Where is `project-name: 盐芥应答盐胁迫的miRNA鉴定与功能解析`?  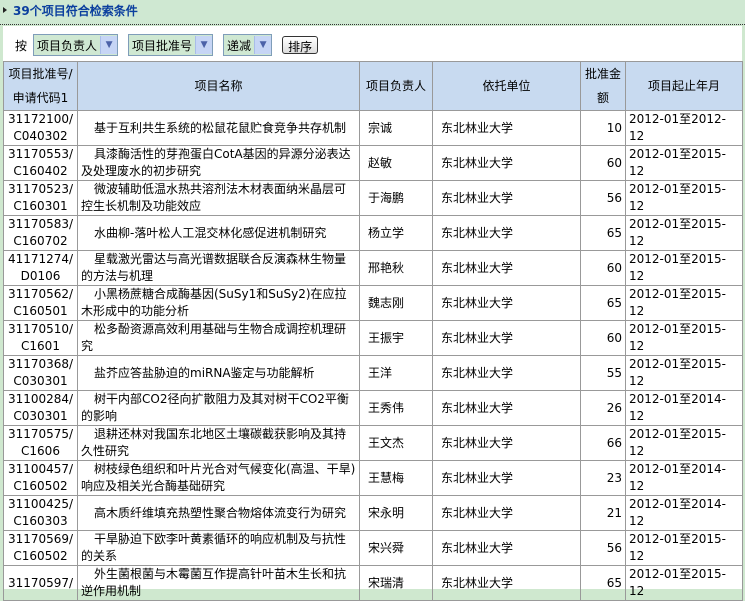 project-name: 盐芥应答盐胁迫的miRNA鉴定与功能解析 is located at coordinates (218, 373).